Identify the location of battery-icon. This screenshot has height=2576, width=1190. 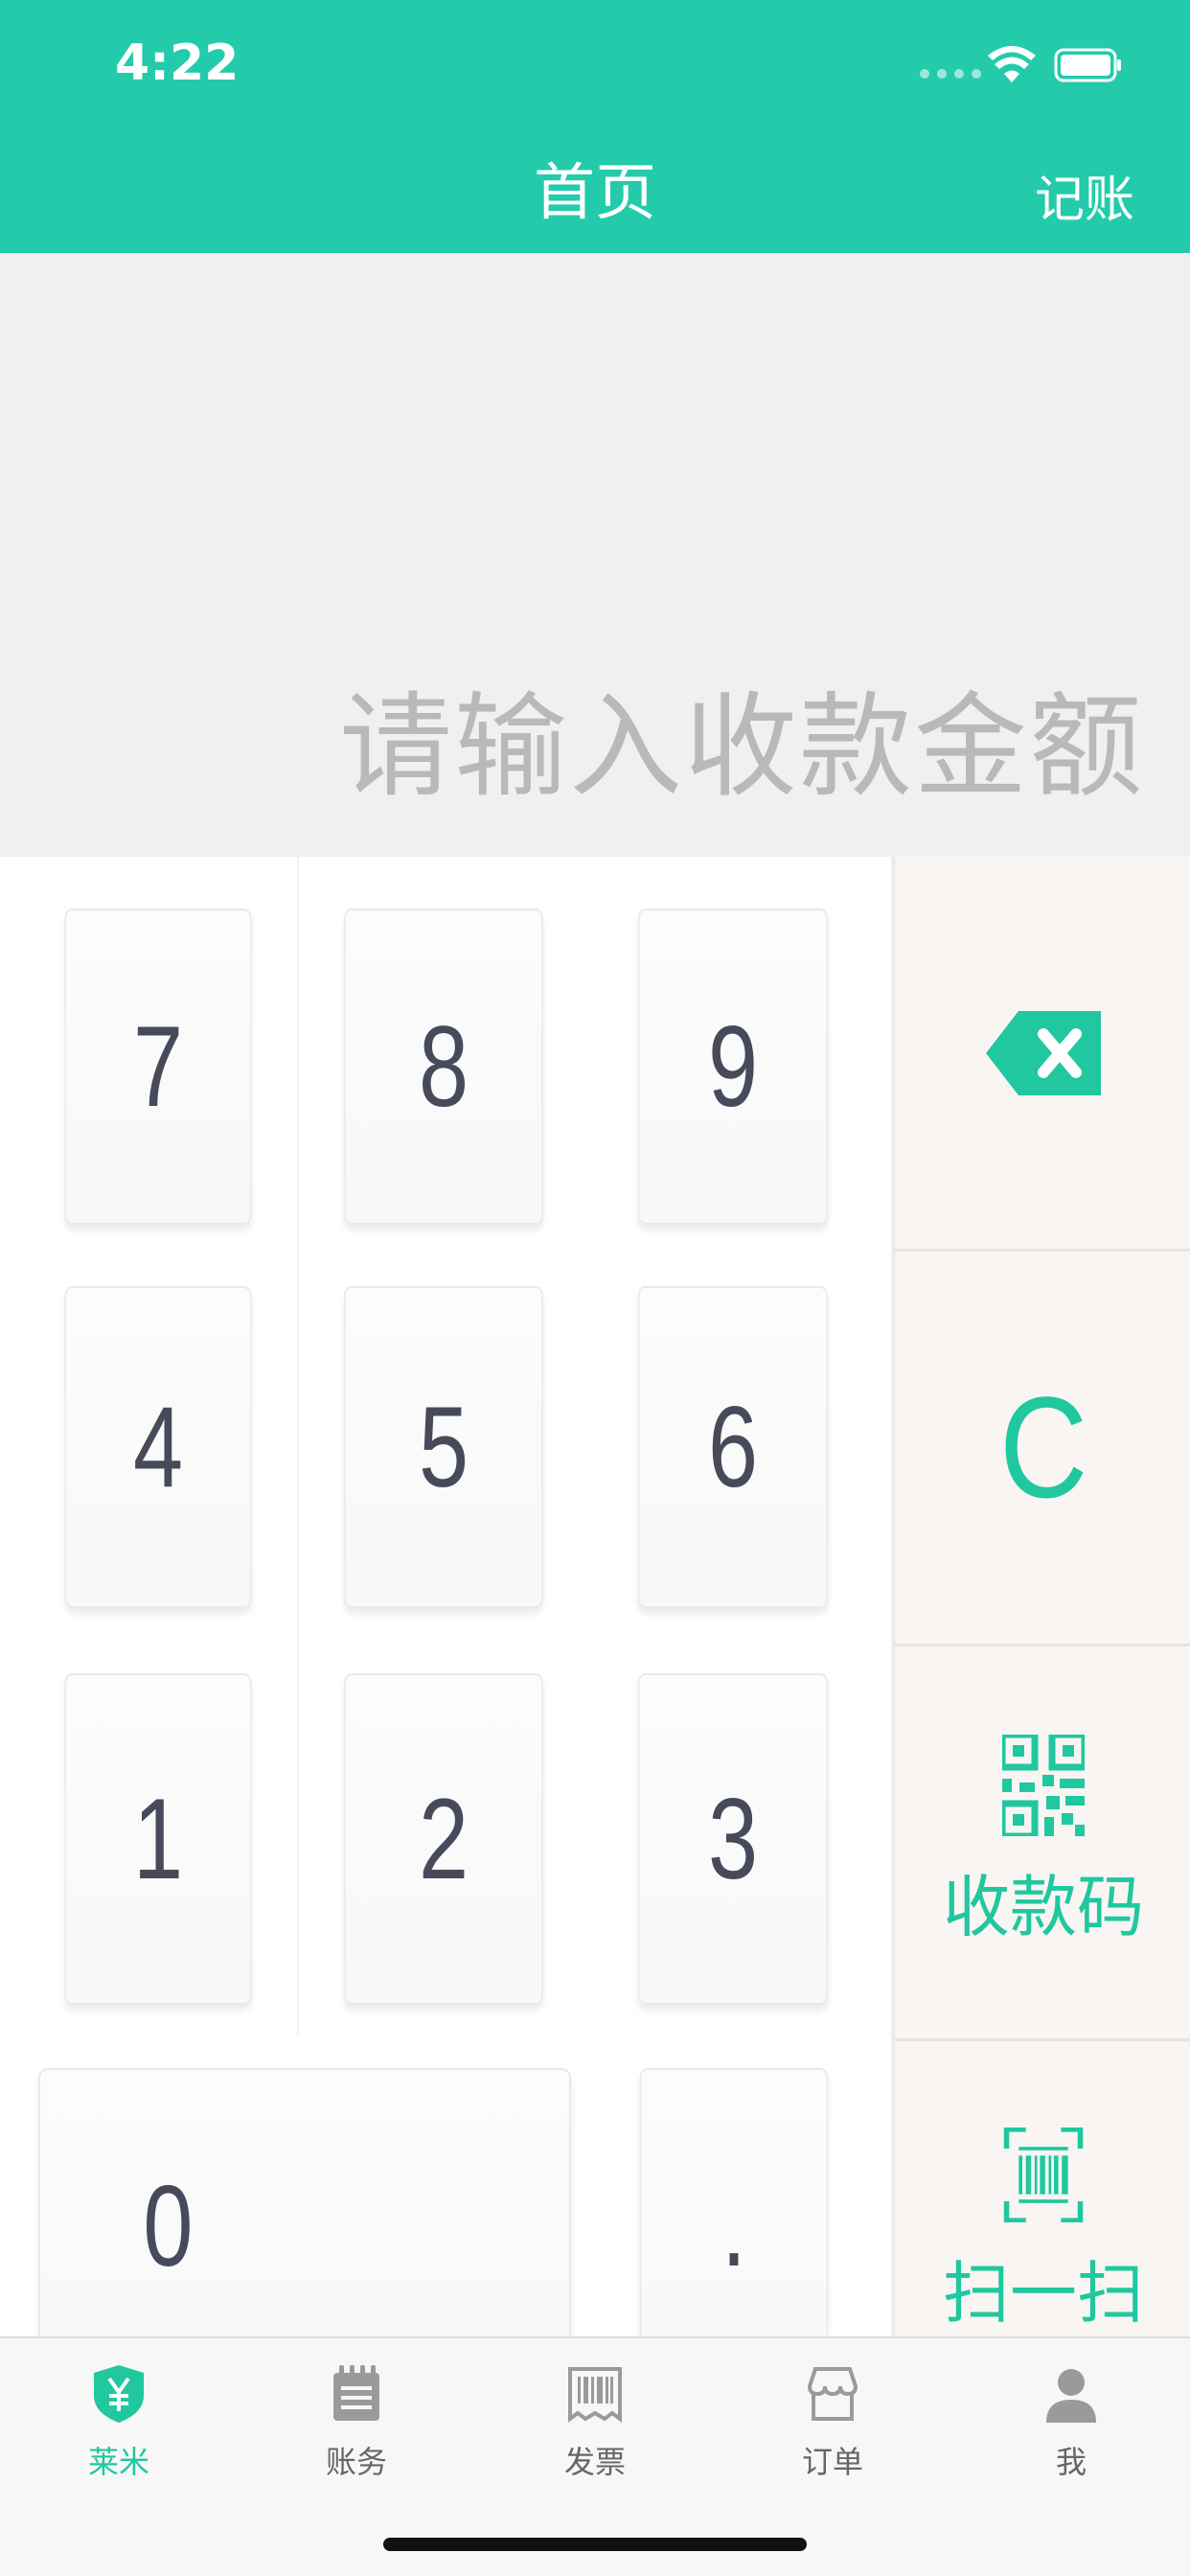
(1088, 65).